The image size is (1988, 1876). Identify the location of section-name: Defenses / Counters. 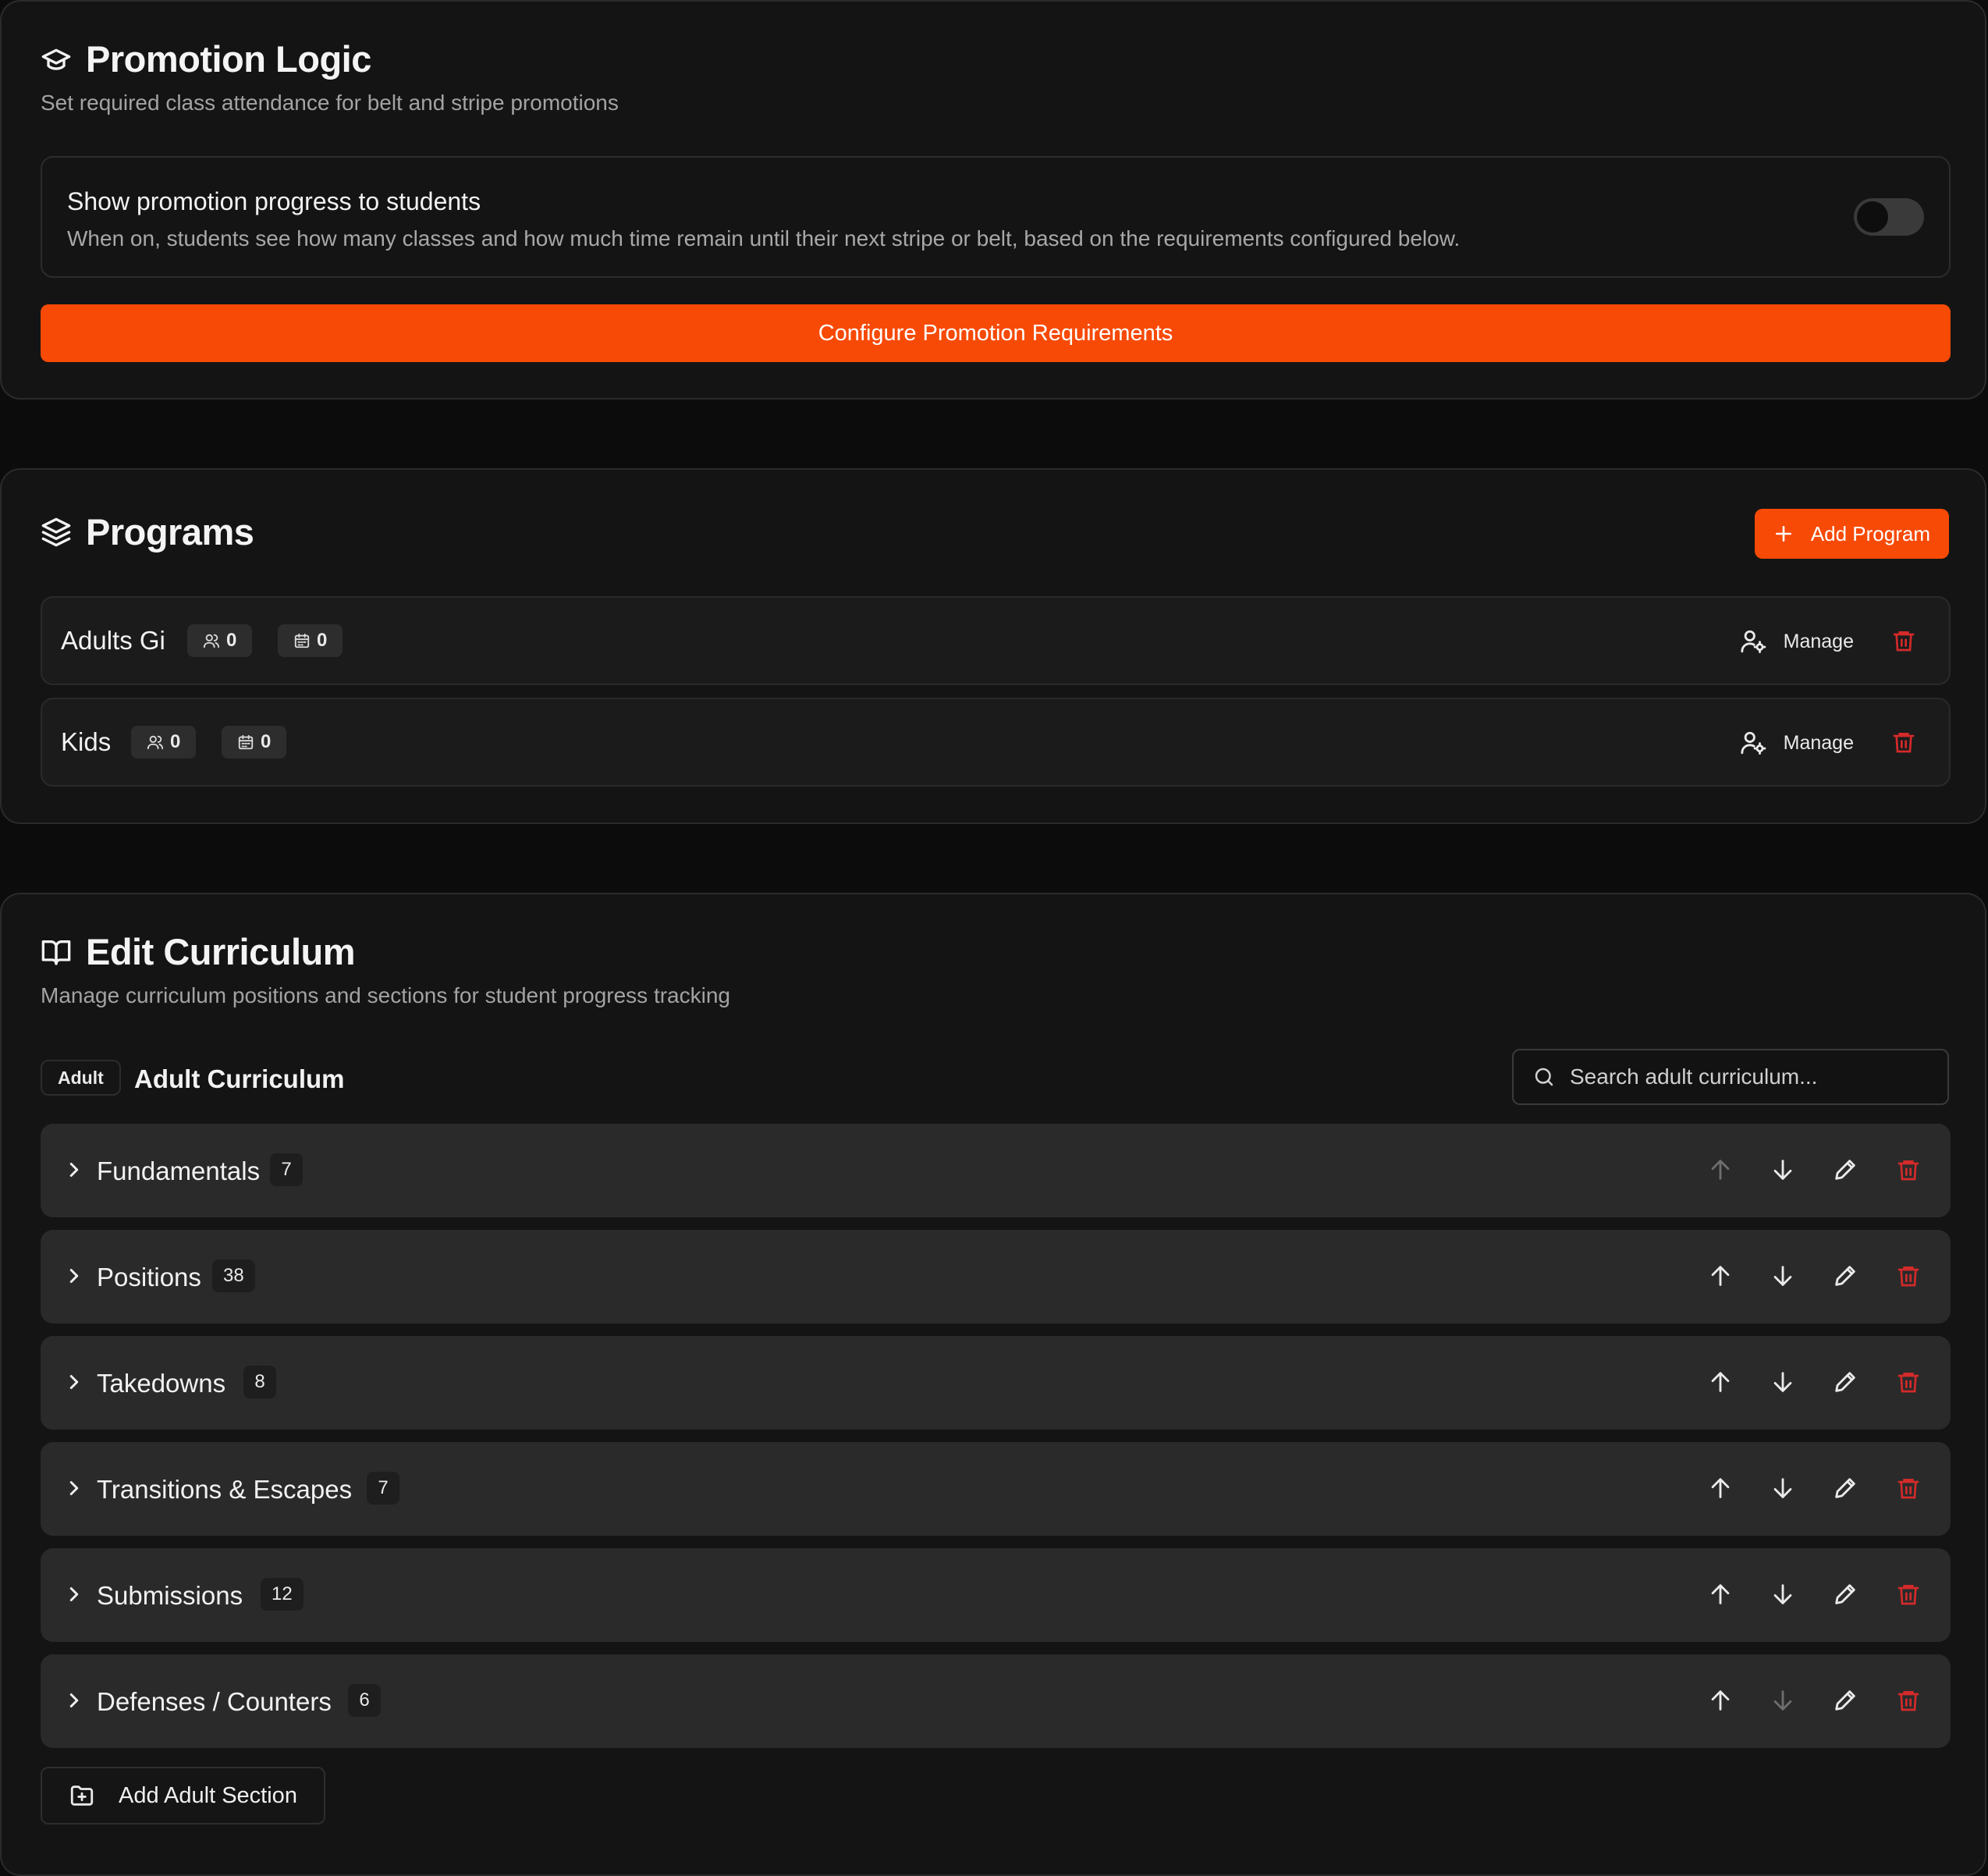
(215, 1701).